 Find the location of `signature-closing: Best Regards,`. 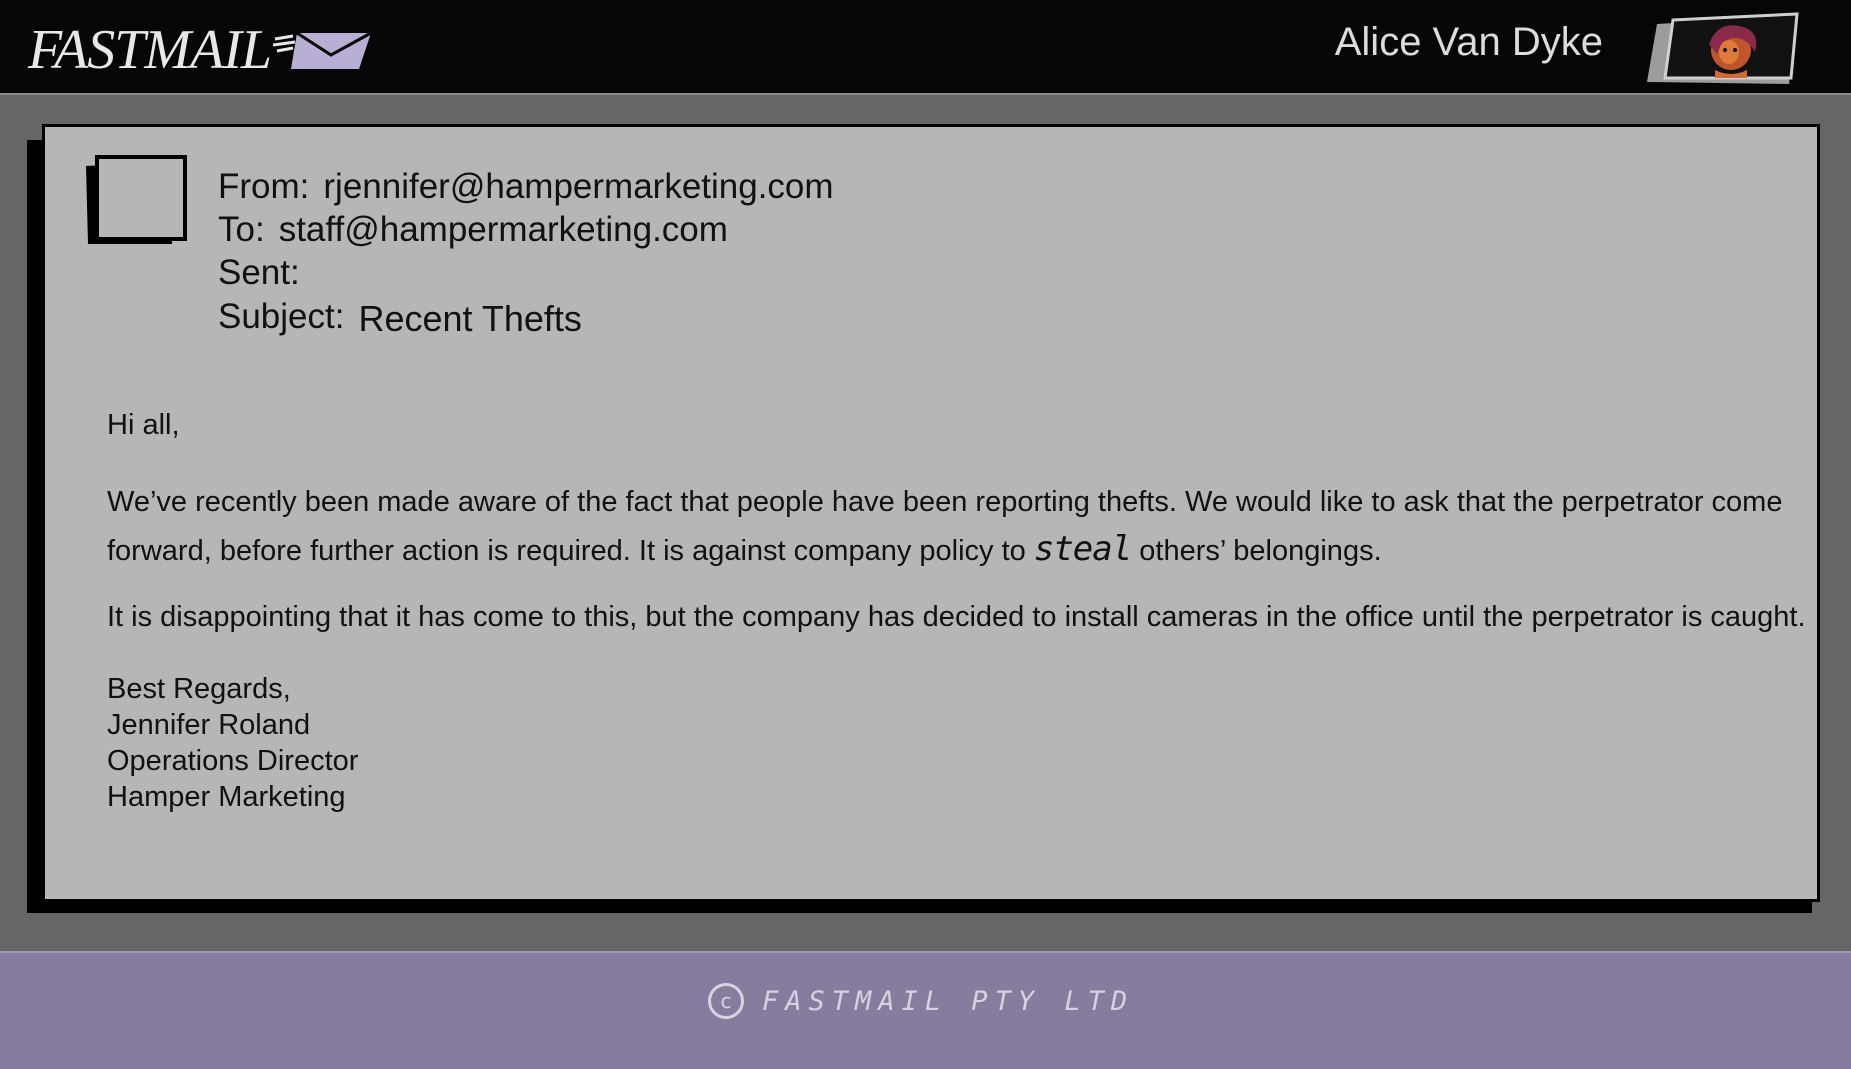

signature-closing: Best Regards, is located at coordinates (199, 689).